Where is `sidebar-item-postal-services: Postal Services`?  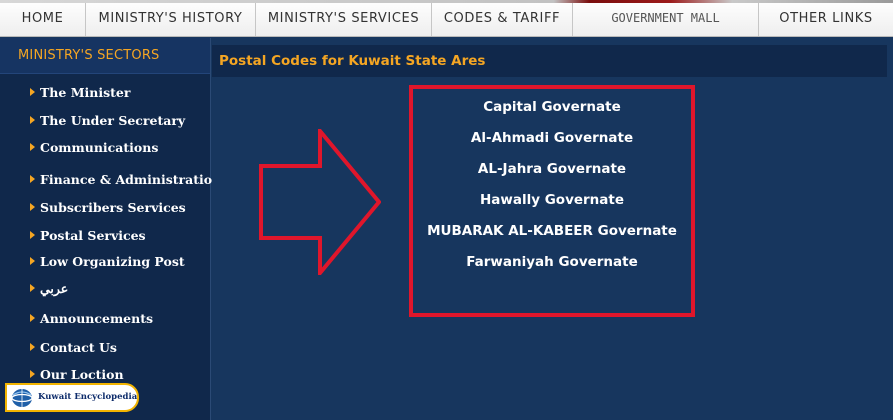 sidebar-item-postal-services: Postal Services is located at coordinates (88, 234).